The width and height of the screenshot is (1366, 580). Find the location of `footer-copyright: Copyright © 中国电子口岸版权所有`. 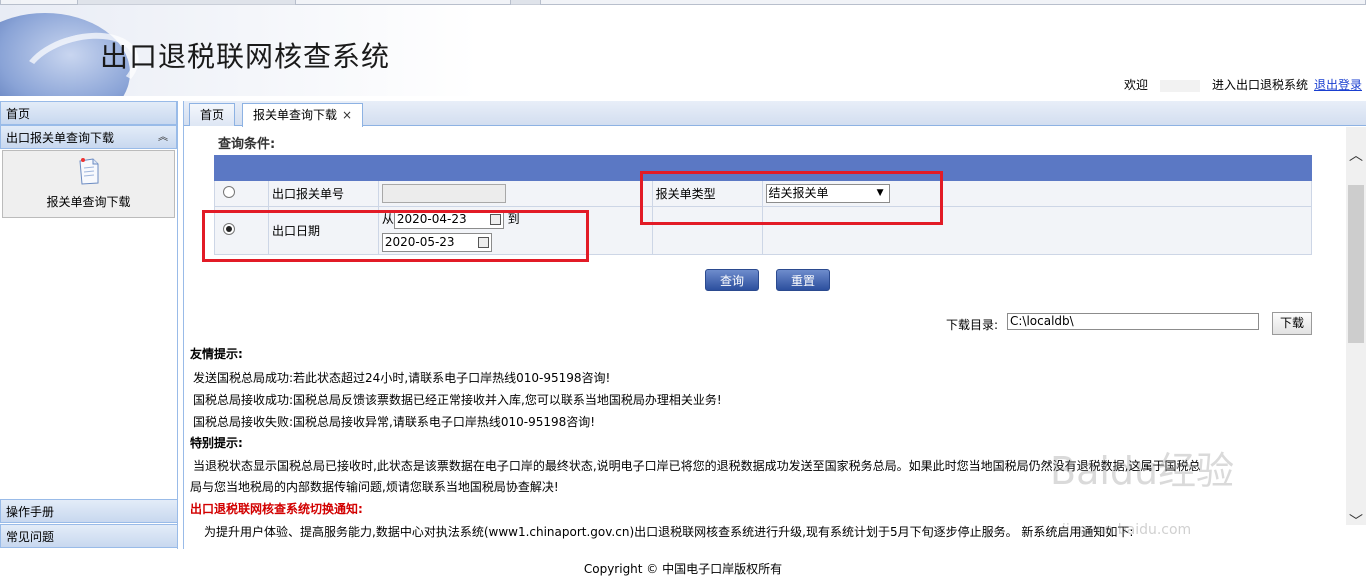

footer-copyright: Copyright © 中国电子口岸版权所有 is located at coordinates (683, 569).